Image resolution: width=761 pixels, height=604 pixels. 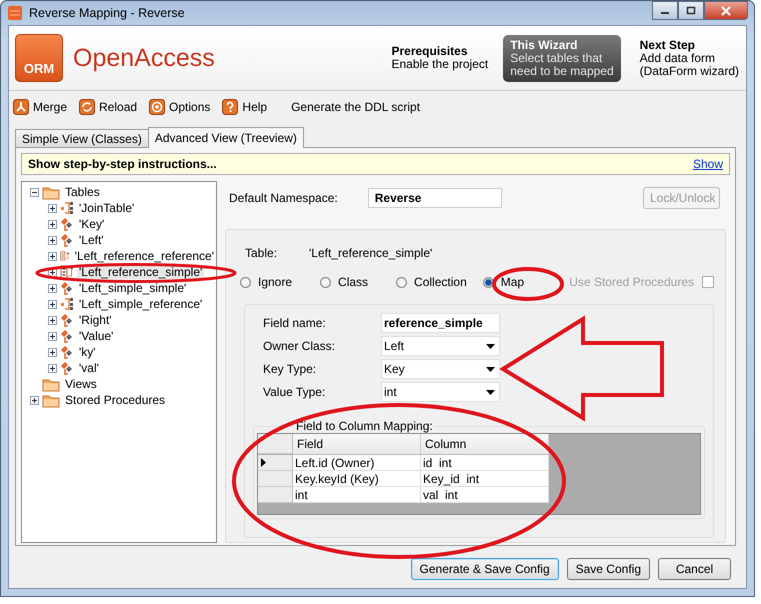 I want to click on maximize-button, so click(x=691, y=10).